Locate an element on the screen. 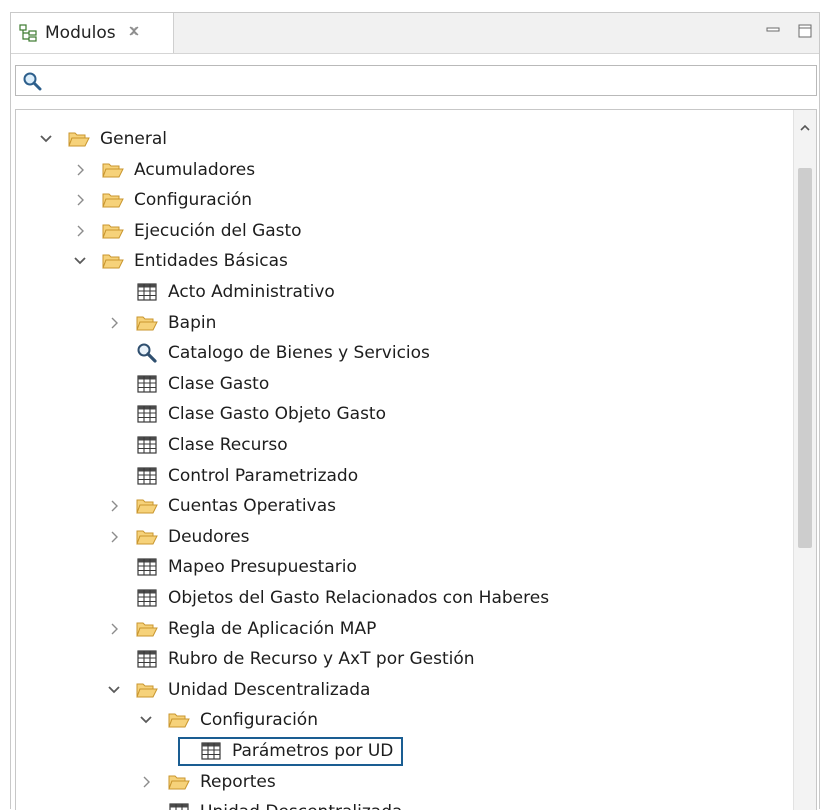  tree-node: Deudores is located at coordinates (177, 537).